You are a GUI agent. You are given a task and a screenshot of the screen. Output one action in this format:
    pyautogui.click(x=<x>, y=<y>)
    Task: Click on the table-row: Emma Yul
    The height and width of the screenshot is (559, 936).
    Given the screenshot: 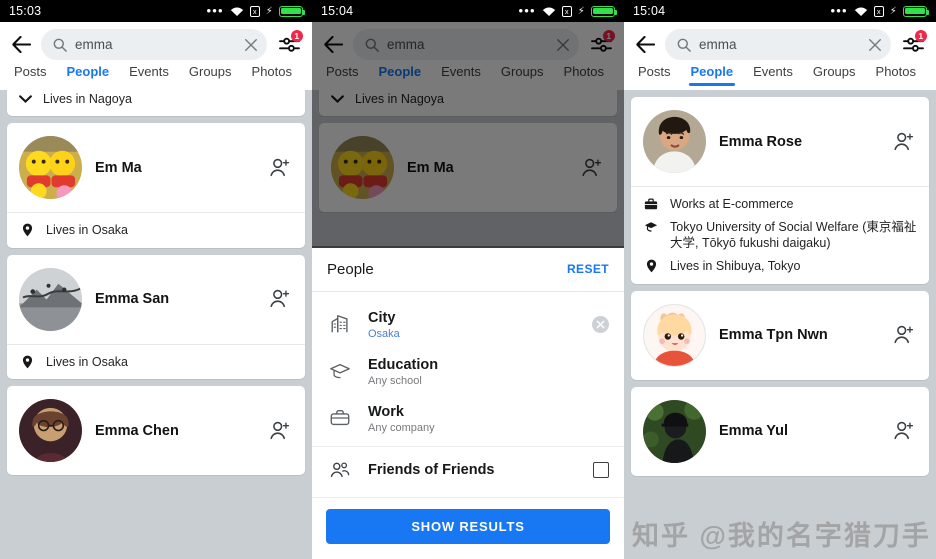 What is the action you would take?
    pyautogui.click(x=780, y=431)
    